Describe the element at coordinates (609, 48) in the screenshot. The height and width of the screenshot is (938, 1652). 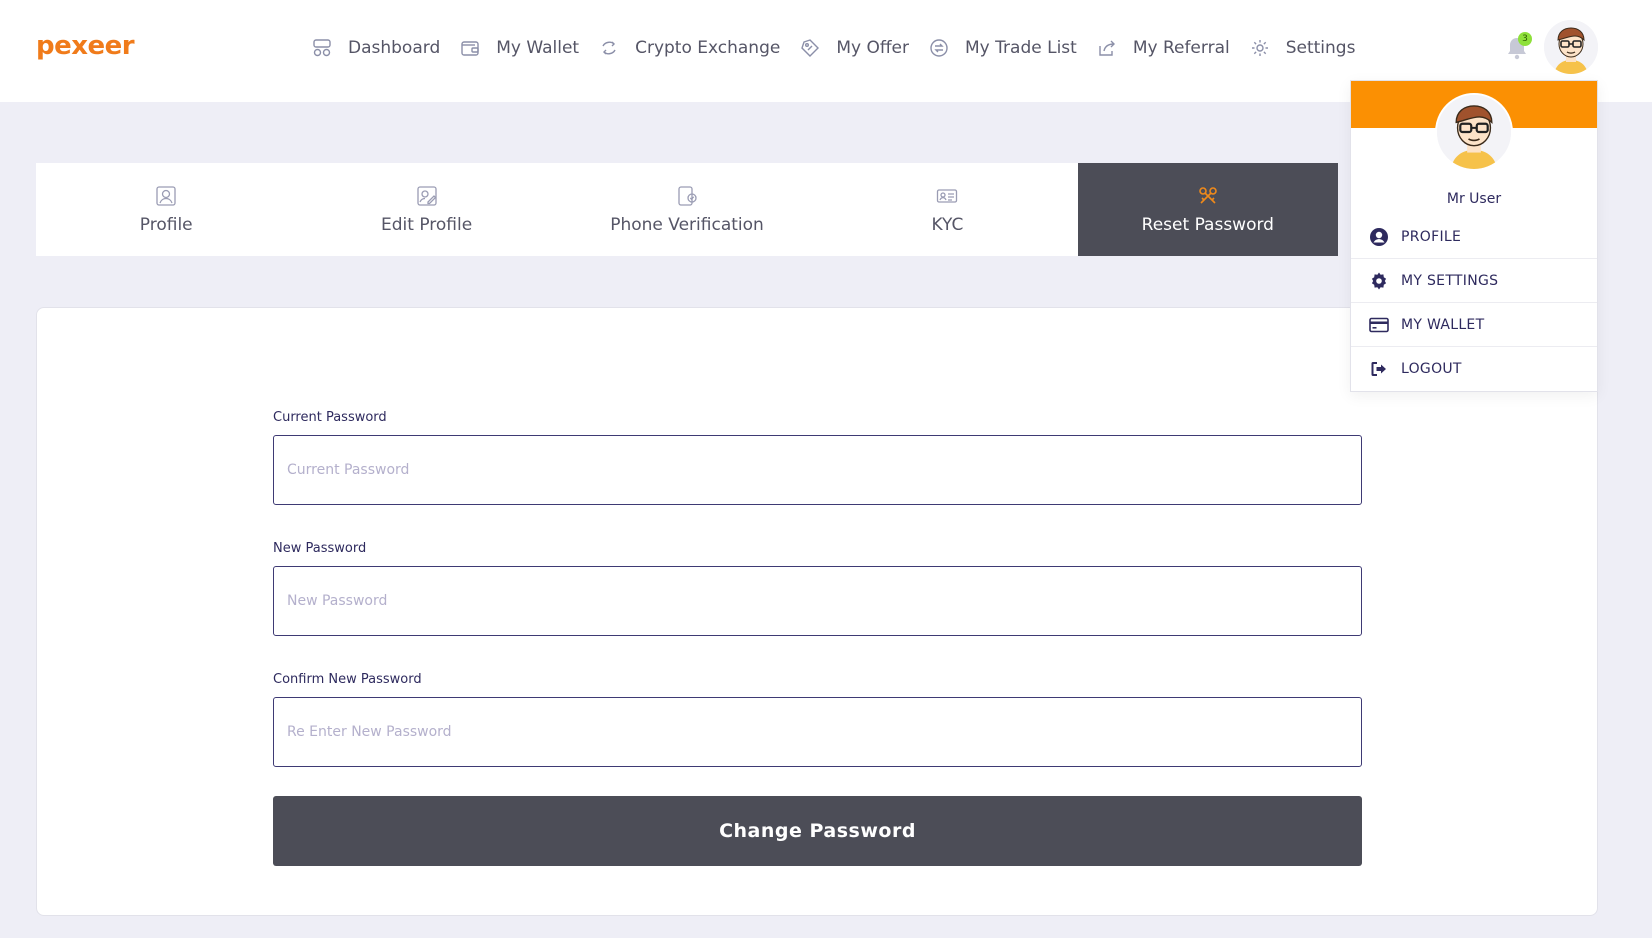
I see `exchange-icon` at that location.